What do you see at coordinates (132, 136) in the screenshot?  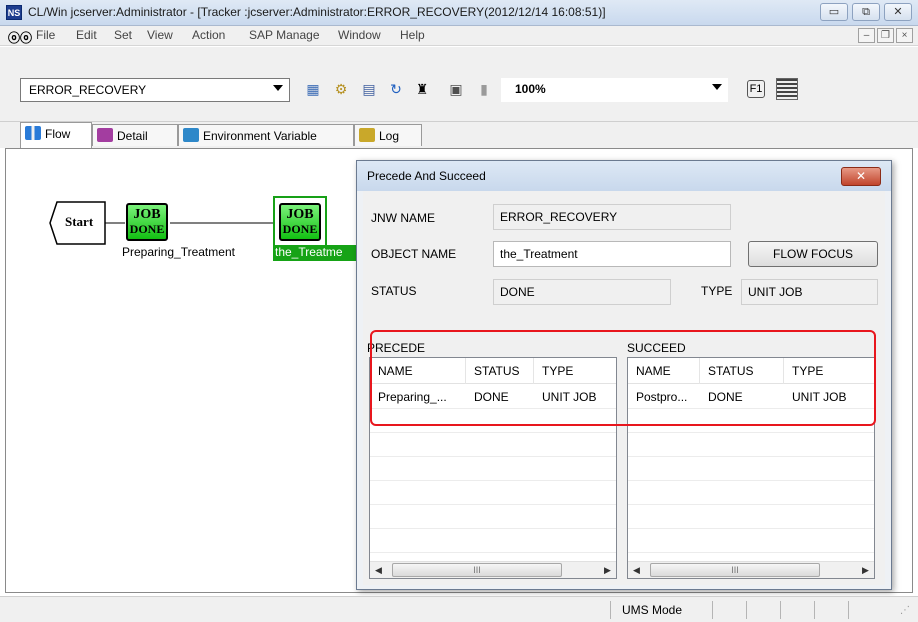 I see `tab-detail-label: Detail` at bounding box center [132, 136].